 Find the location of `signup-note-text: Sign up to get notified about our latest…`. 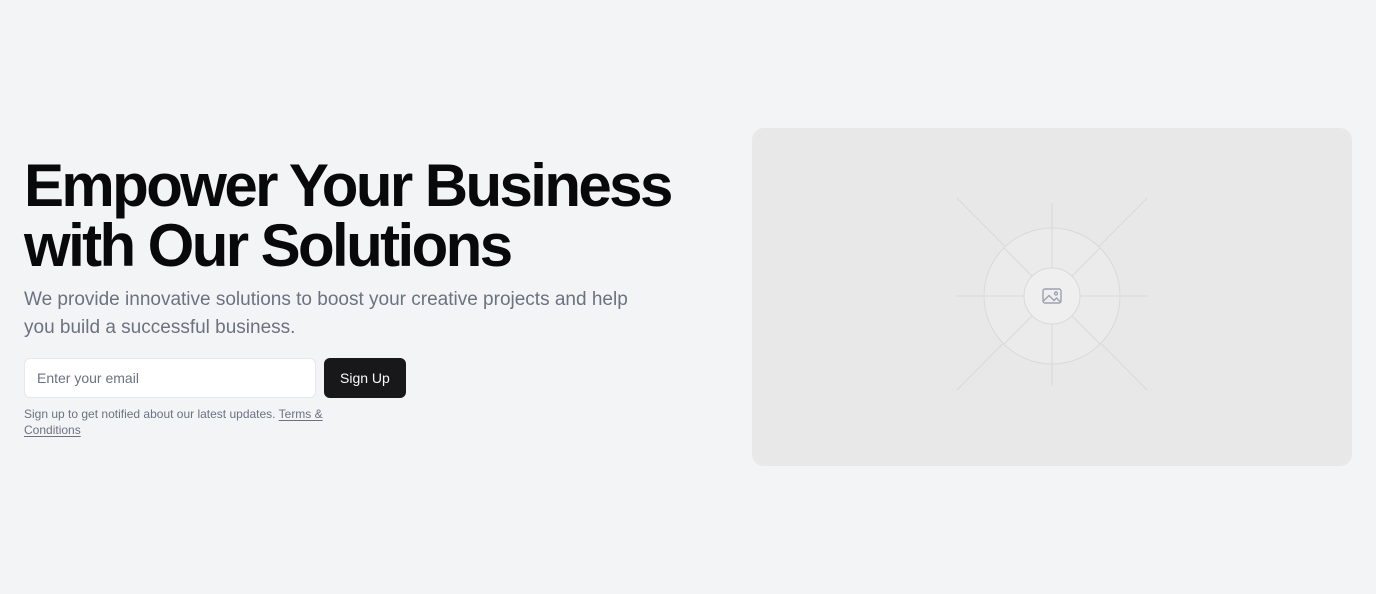

signup-note-text: Sign up to get notified about our latest… is located at coordinates (151, 414).